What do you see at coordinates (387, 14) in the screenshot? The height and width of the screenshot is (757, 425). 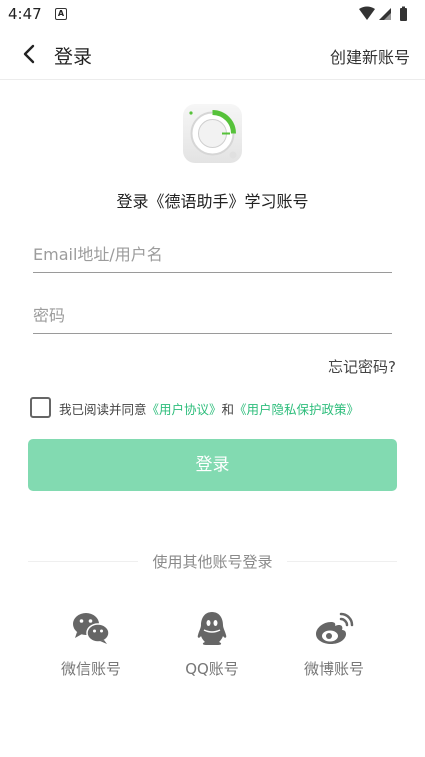 I see `status-icons` at bounding box center [387, 14].